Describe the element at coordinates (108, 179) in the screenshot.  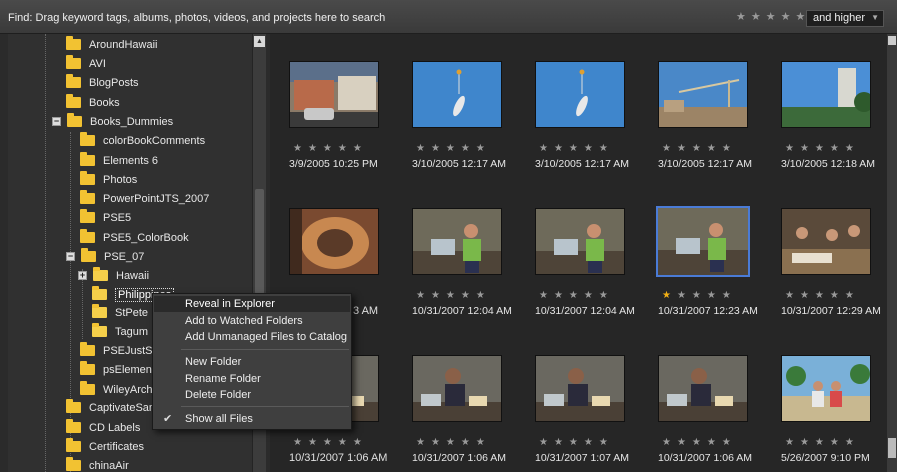
I see `folder-item-photos: Photos` at that location.